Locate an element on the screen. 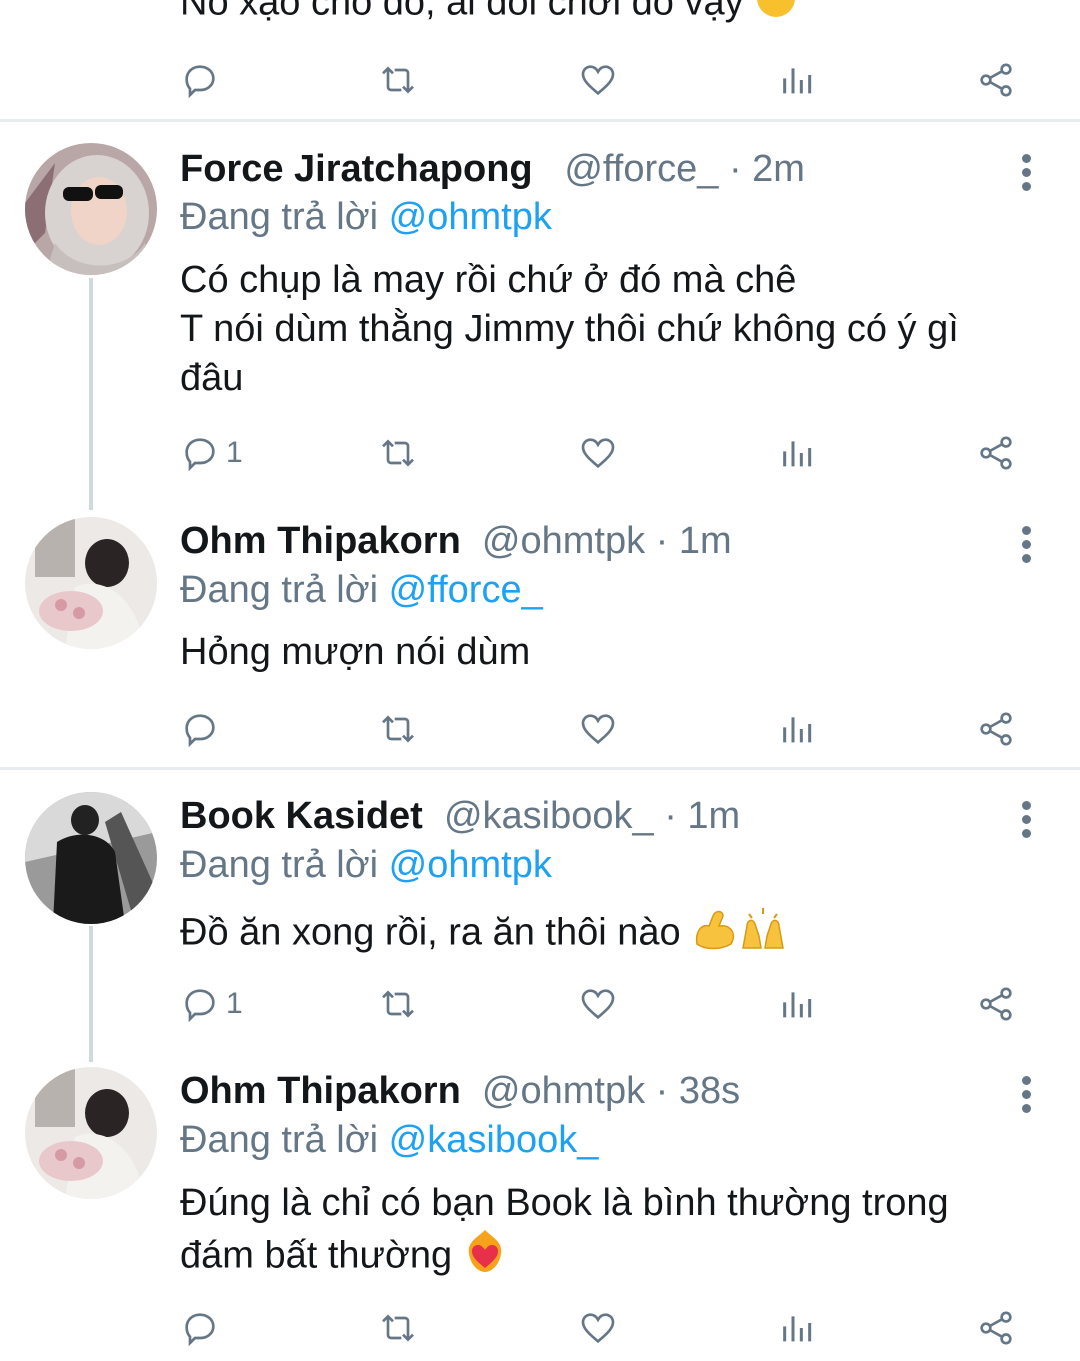  tweet-header: Ohm Thipakorn @ohmtpk · 38s is located at coordinates (460, 1091).